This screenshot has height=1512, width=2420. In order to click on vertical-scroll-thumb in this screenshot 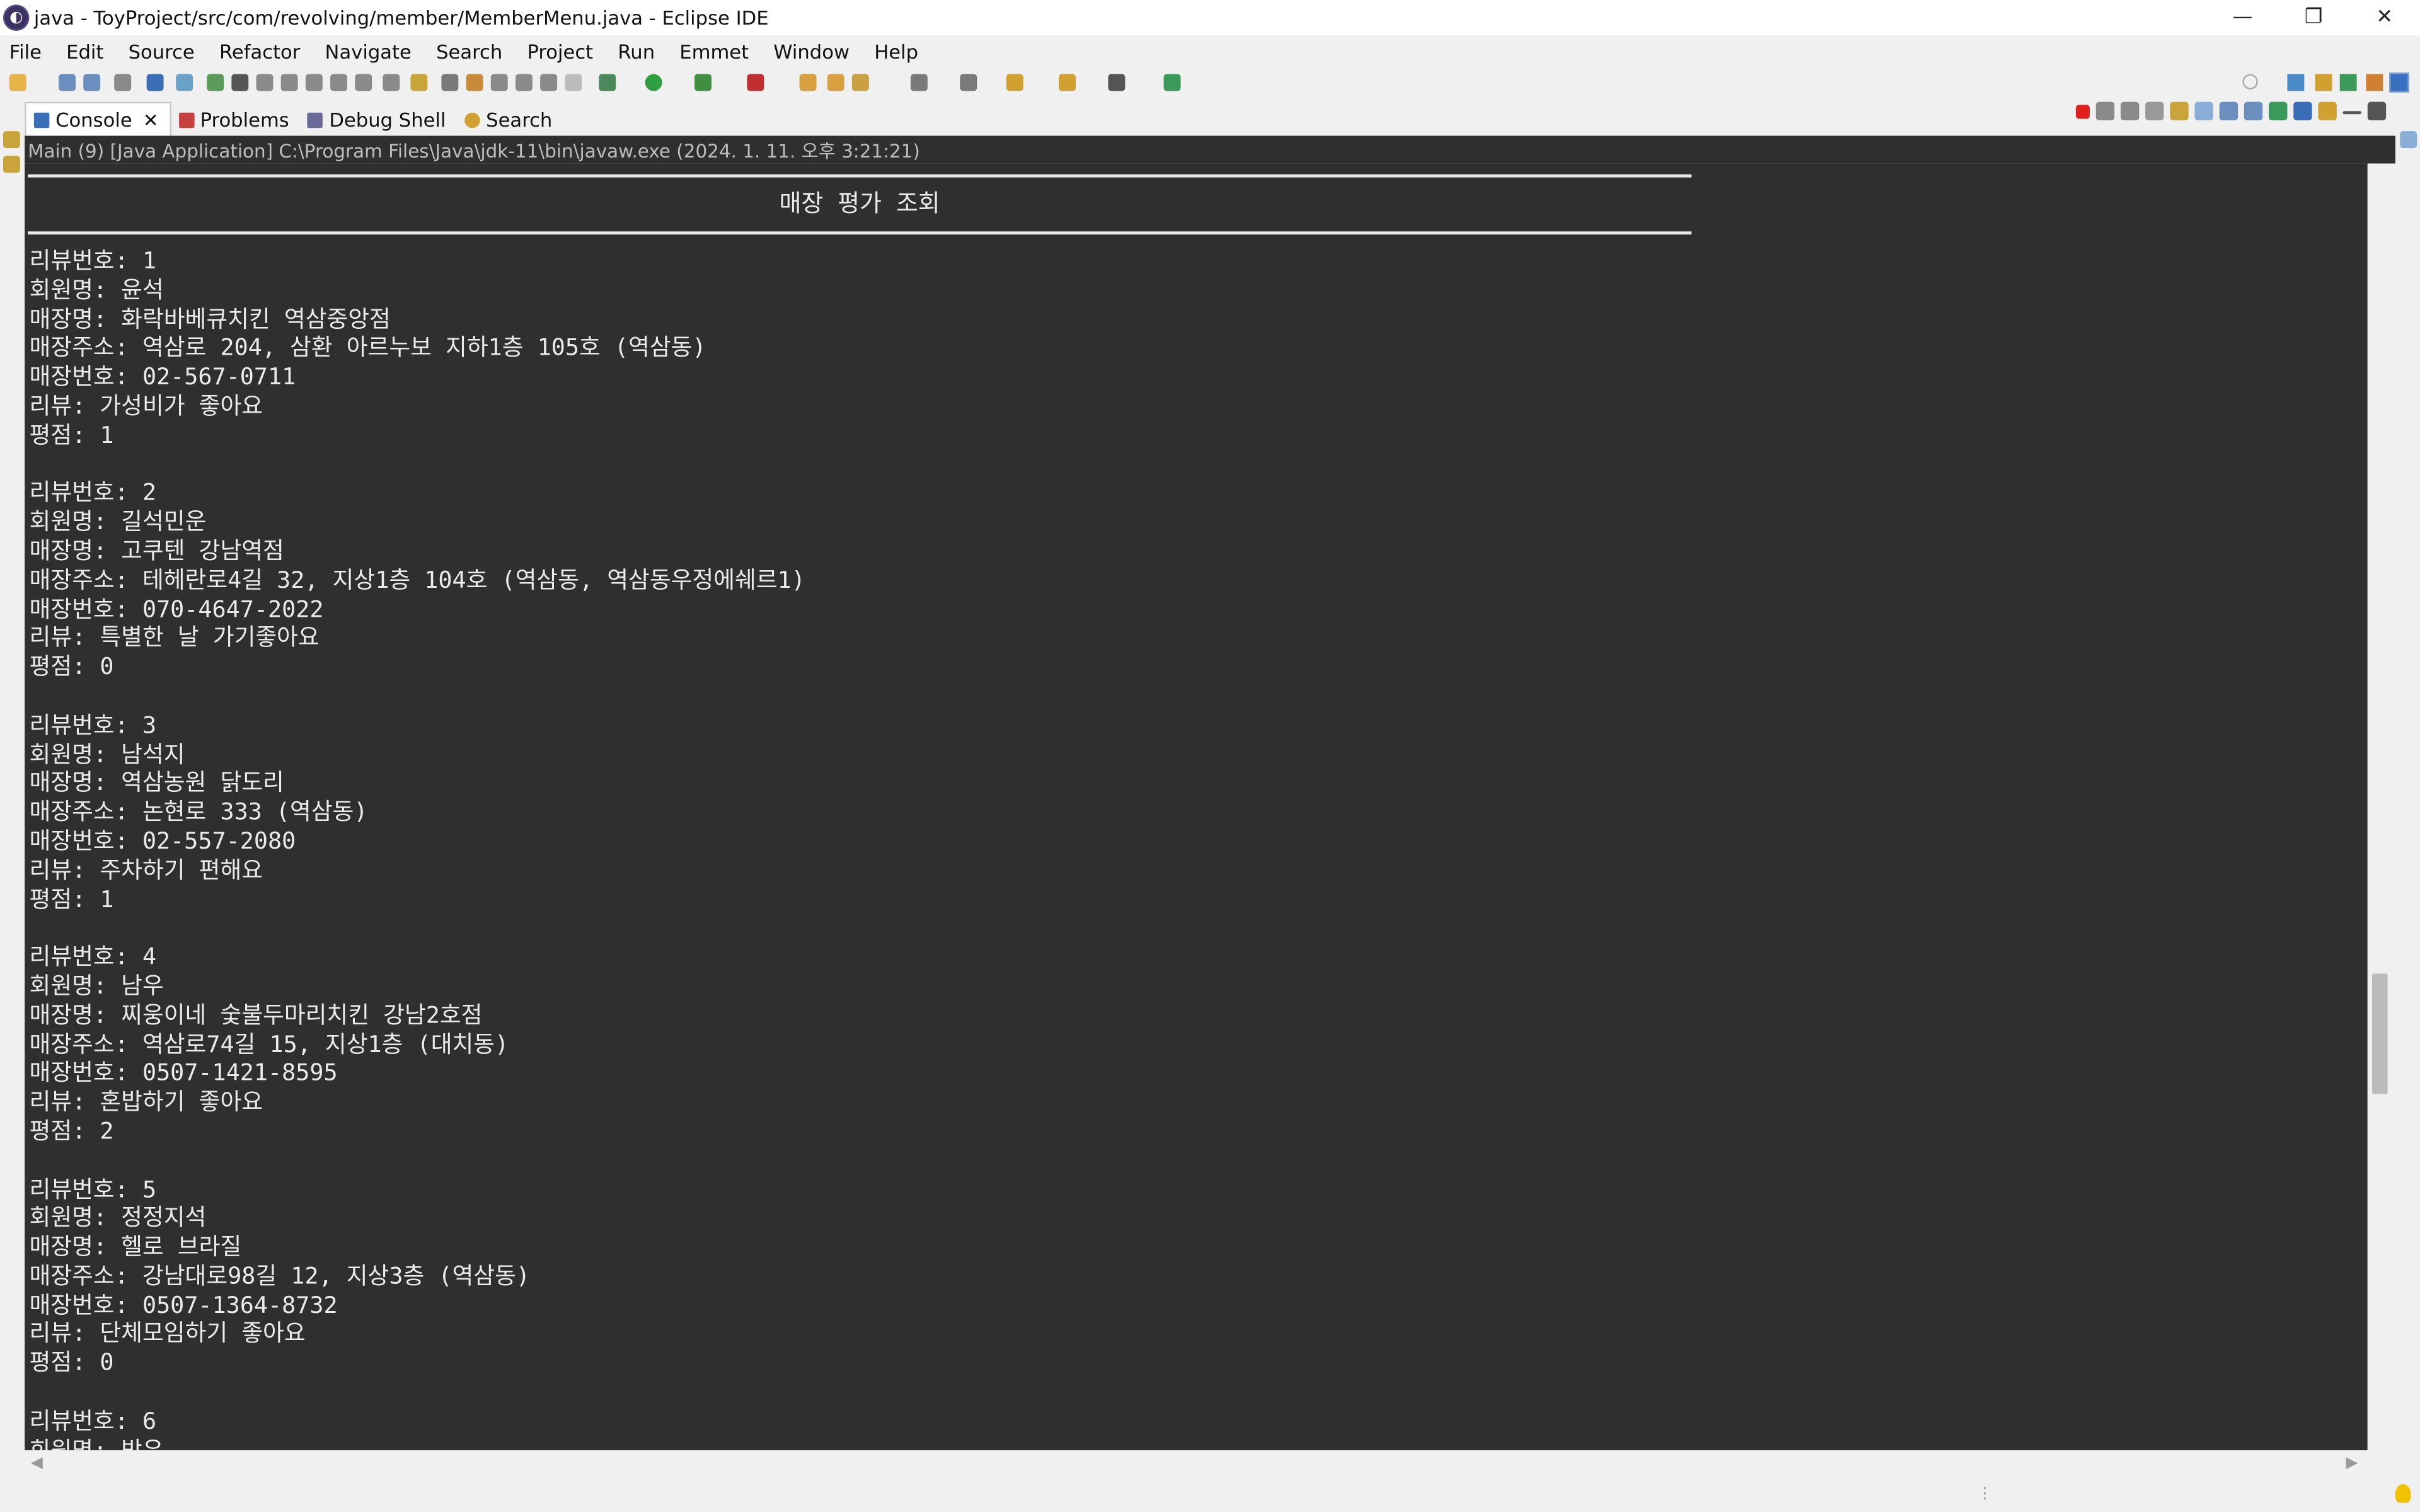, I will do `click(2380, 1033)`.